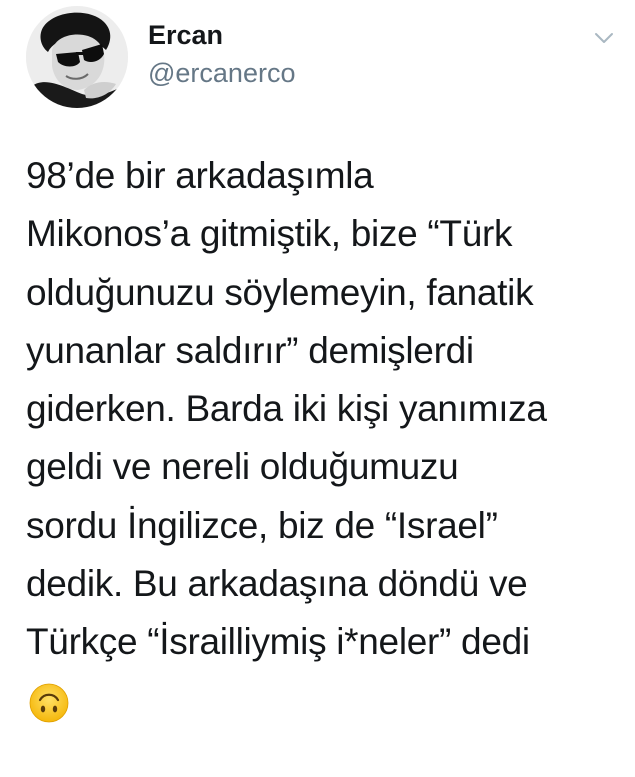 This screenshot has height=777, width=635. I want to click on upside-down-face-emoji-icon, so click(49, 703).